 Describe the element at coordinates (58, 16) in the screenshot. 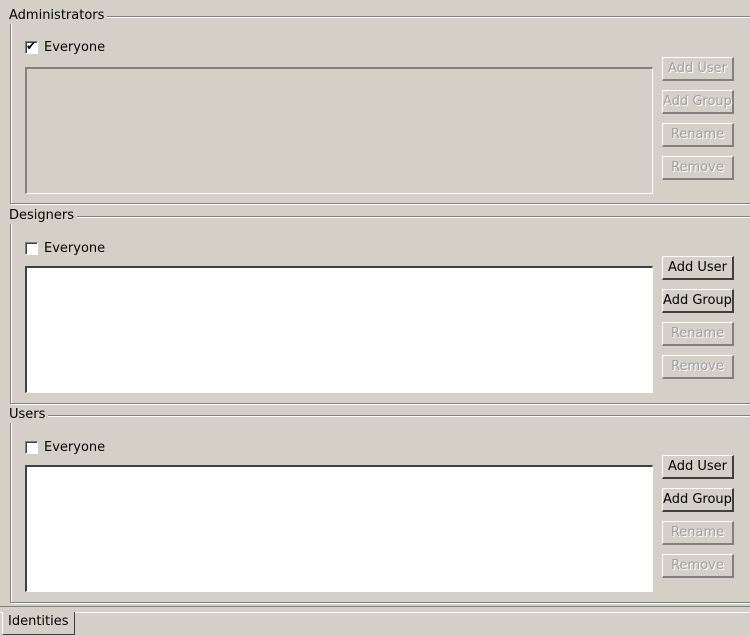

I see `group-title: Administrators` at that location.